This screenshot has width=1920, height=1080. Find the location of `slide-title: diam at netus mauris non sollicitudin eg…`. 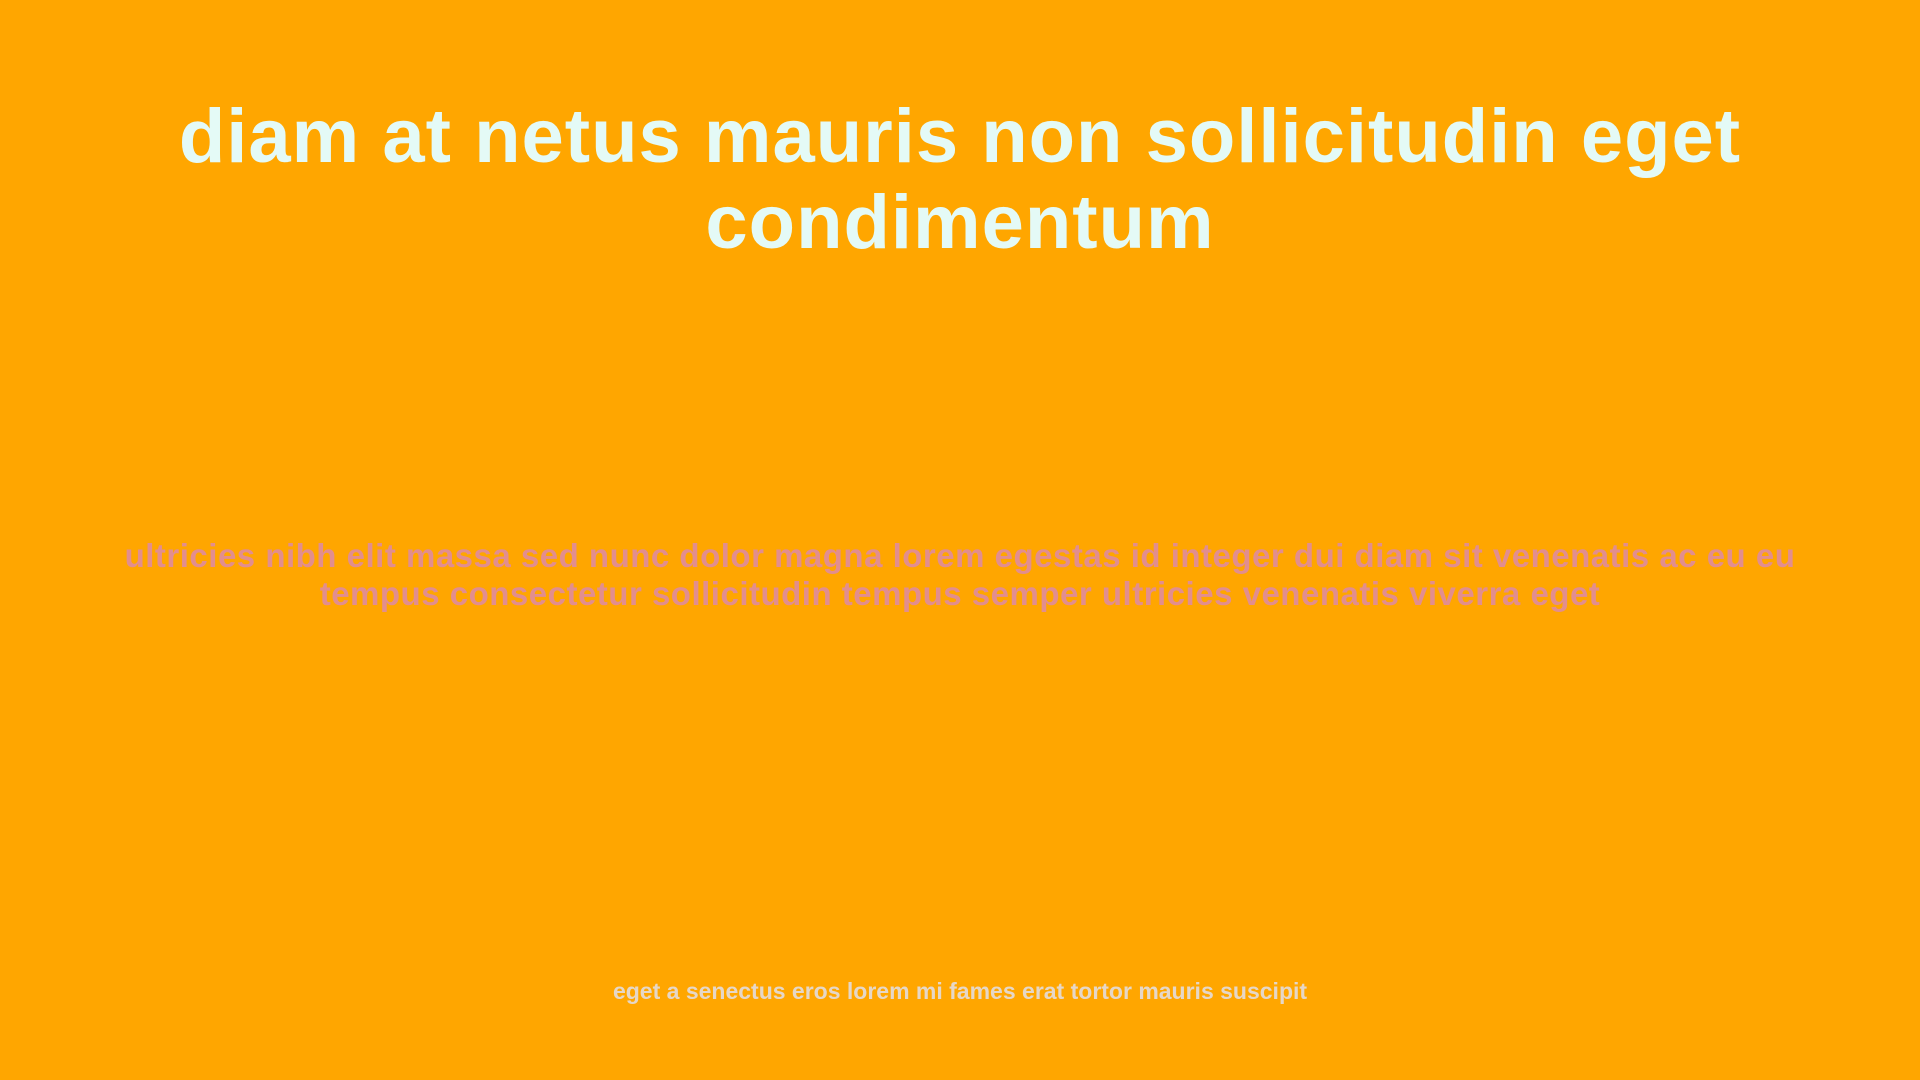

slide-title: diam at netus mauris non sollicitudin eg… is located at coordinates (960, 179).